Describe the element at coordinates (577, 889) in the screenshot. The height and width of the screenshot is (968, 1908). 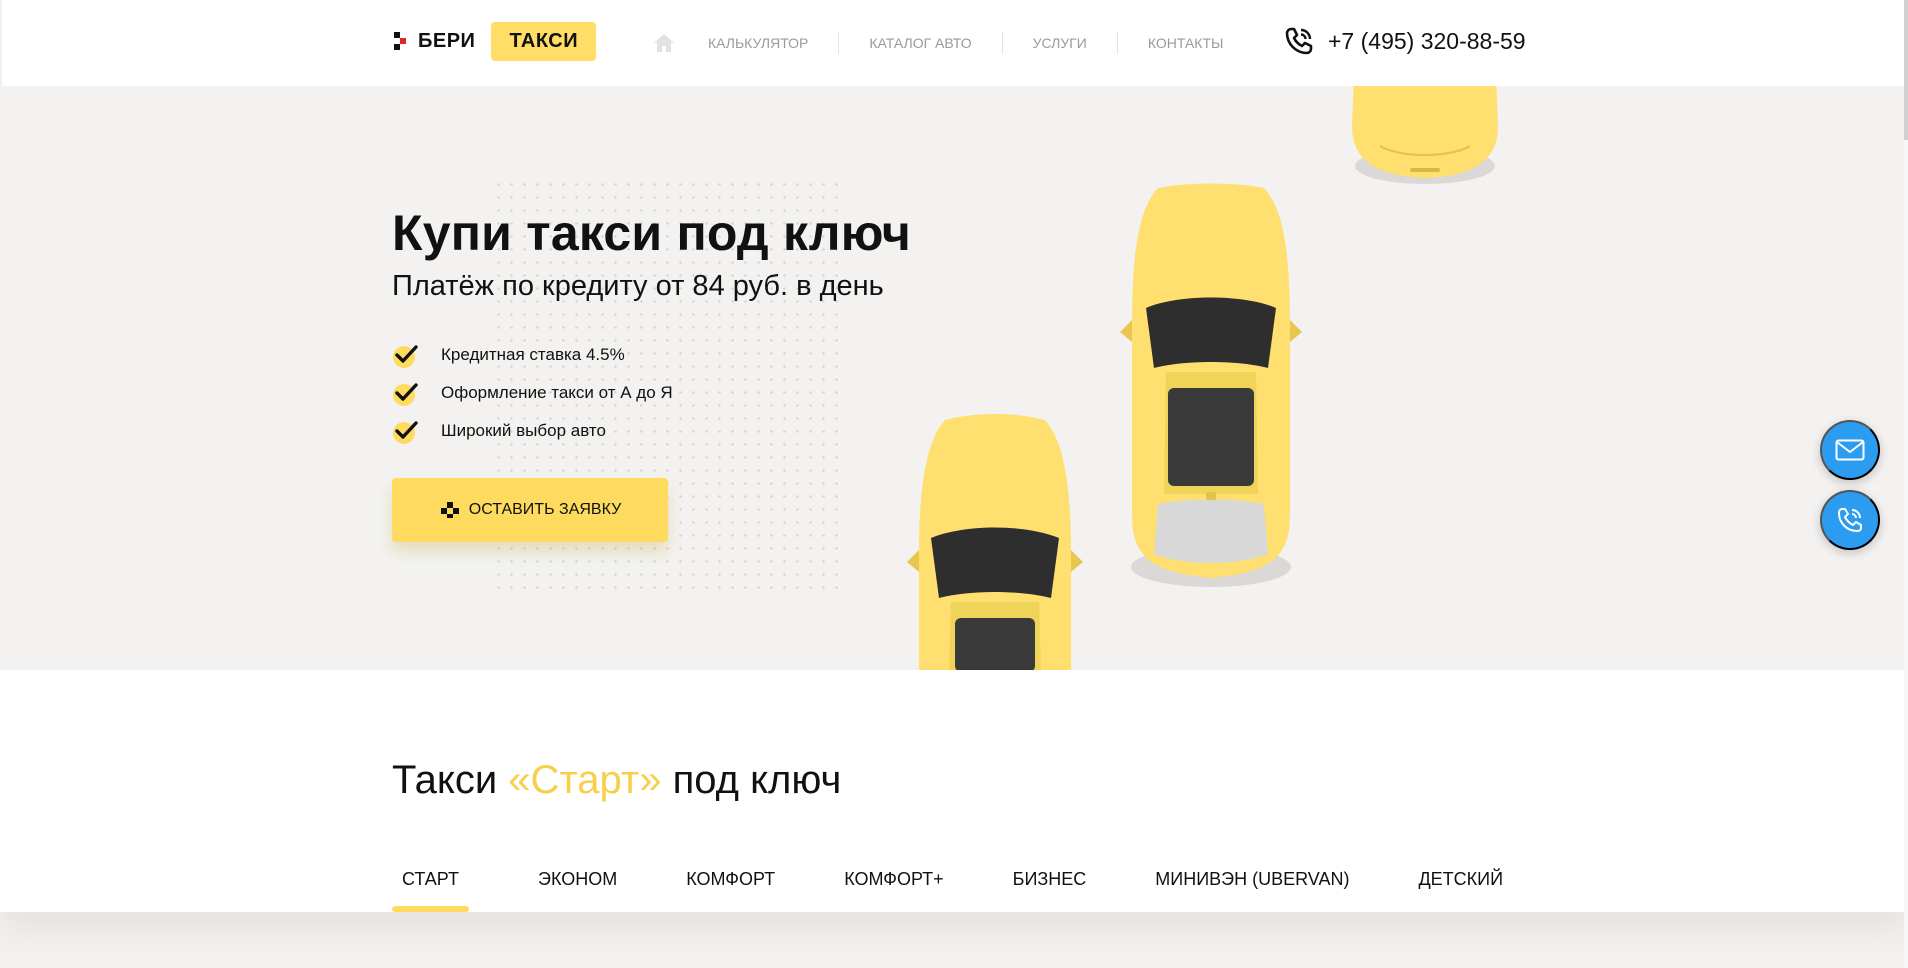
I see `tab-econom: ЭКОНОМ` at that location.